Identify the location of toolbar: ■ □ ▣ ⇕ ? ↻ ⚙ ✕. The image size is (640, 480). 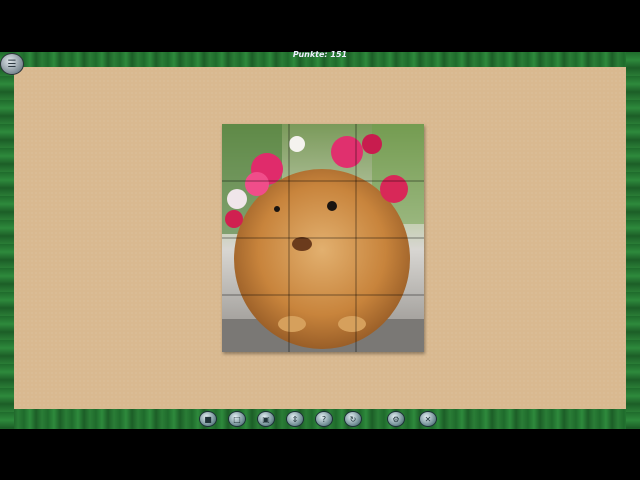
(320, 418).